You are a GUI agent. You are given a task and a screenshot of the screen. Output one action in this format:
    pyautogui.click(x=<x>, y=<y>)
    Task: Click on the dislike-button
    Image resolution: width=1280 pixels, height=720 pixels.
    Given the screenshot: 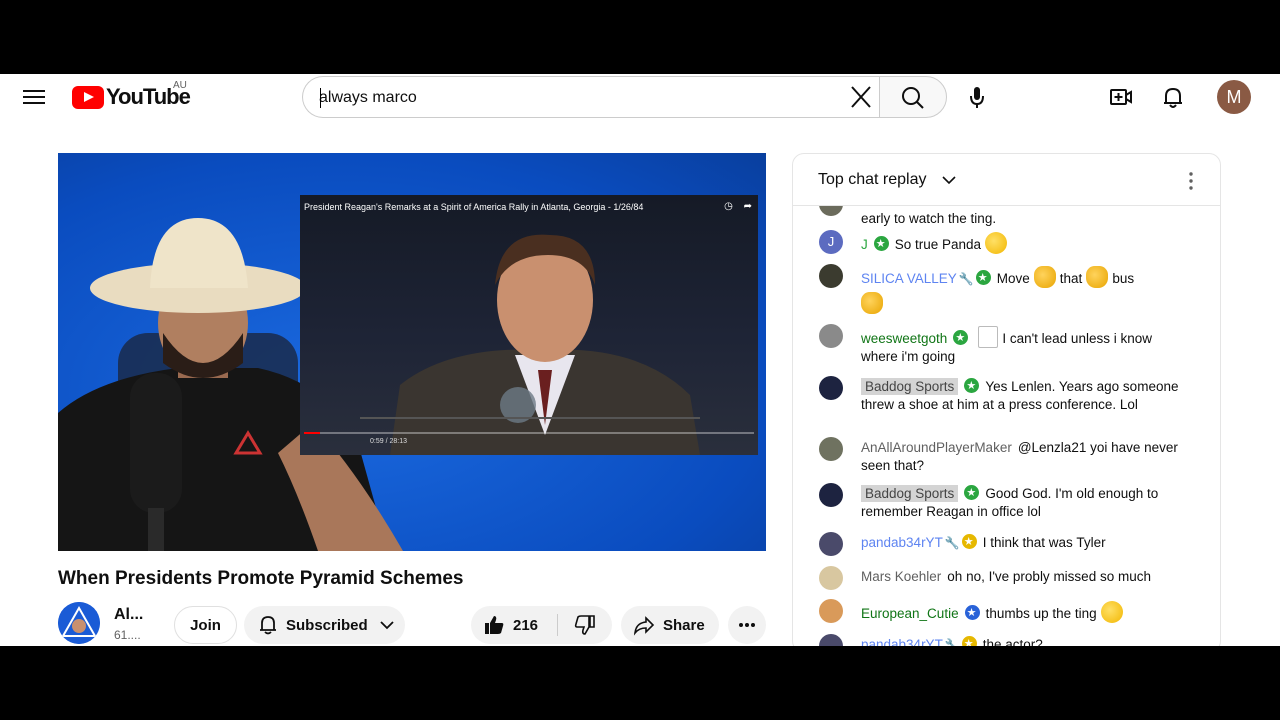 What is the action you would take?
    pyautogui.click(x=585, y=625)
    